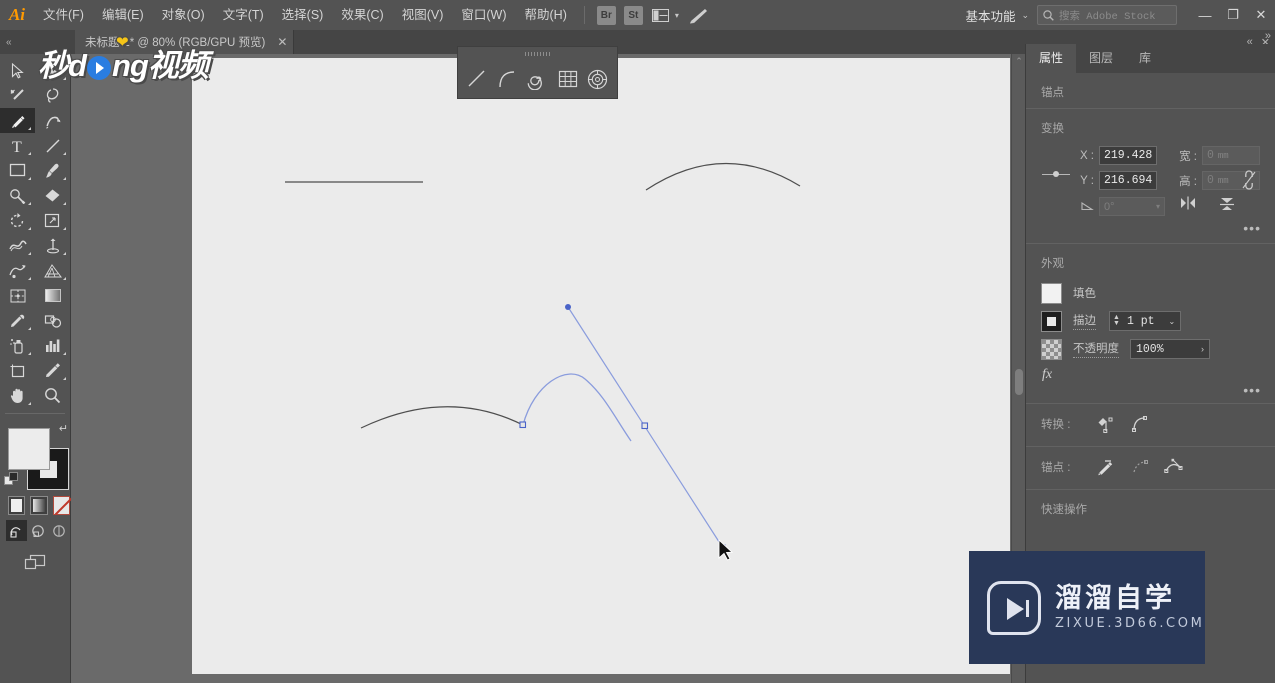 Image resolution: width=1275 pixels, height=683 pixels. What do you see at coordinates (1227, 206) in the screenshot?
I see `flip-vertical-icon` at bounding box center [1227, 206].